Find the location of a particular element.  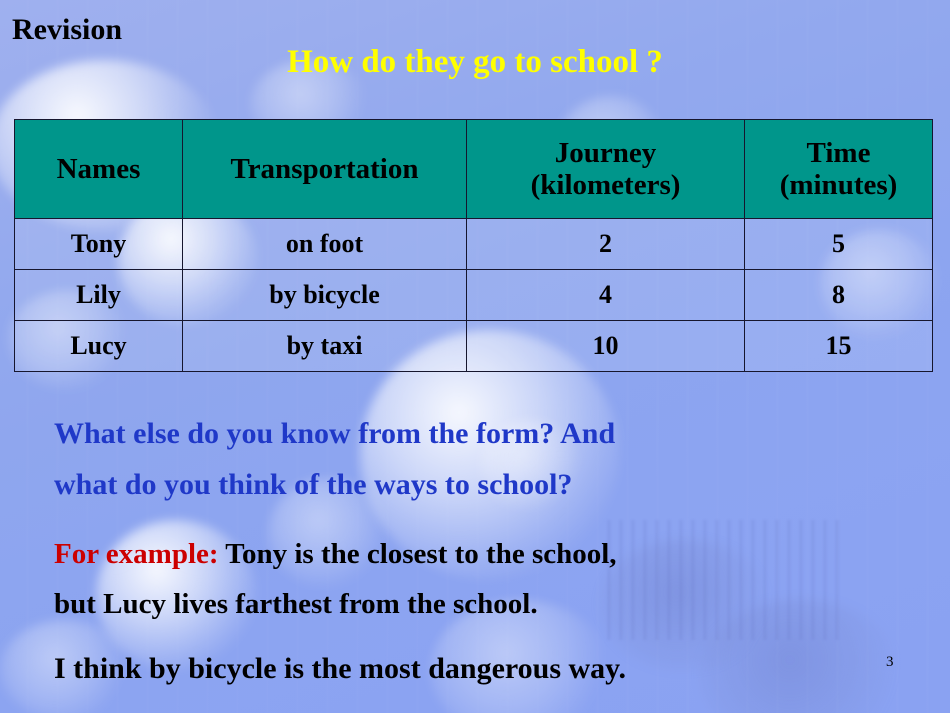

cell-journey: 4 is located at coordinates (605, 295).